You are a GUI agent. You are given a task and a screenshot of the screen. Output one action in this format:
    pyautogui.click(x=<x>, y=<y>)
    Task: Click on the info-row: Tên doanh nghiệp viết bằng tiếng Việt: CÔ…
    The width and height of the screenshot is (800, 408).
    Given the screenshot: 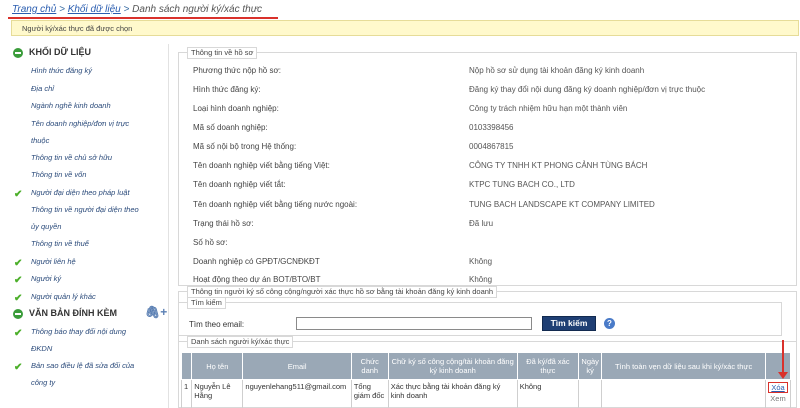 What is the action you would take?
    pyautogui.click(x=493, y=168)
    